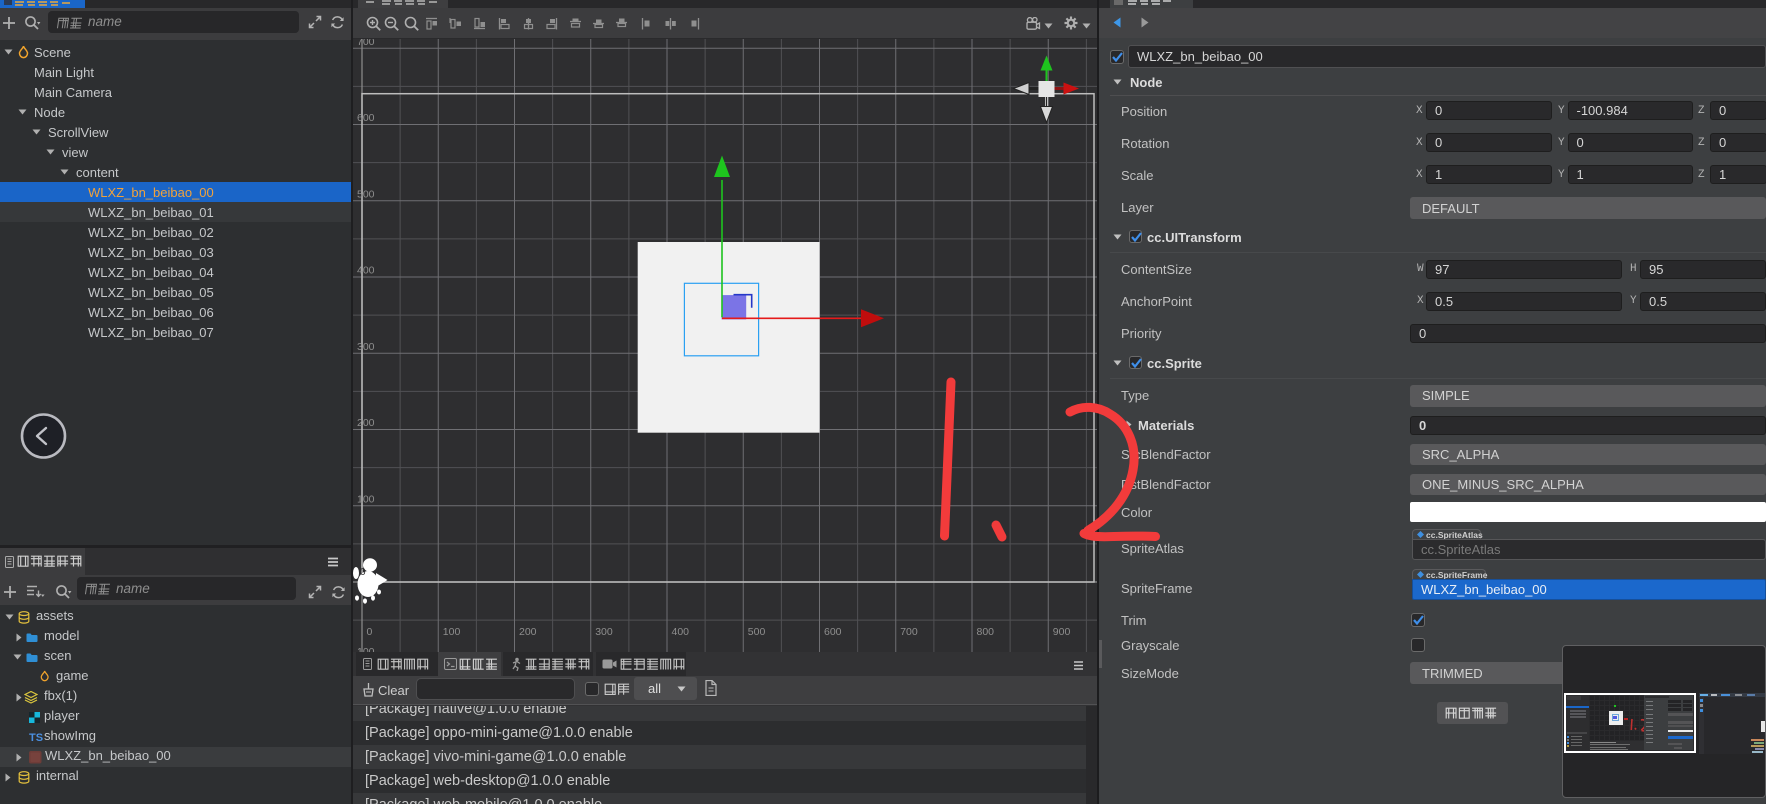  I want to click on svg-text: 900, so click(1062, 632).